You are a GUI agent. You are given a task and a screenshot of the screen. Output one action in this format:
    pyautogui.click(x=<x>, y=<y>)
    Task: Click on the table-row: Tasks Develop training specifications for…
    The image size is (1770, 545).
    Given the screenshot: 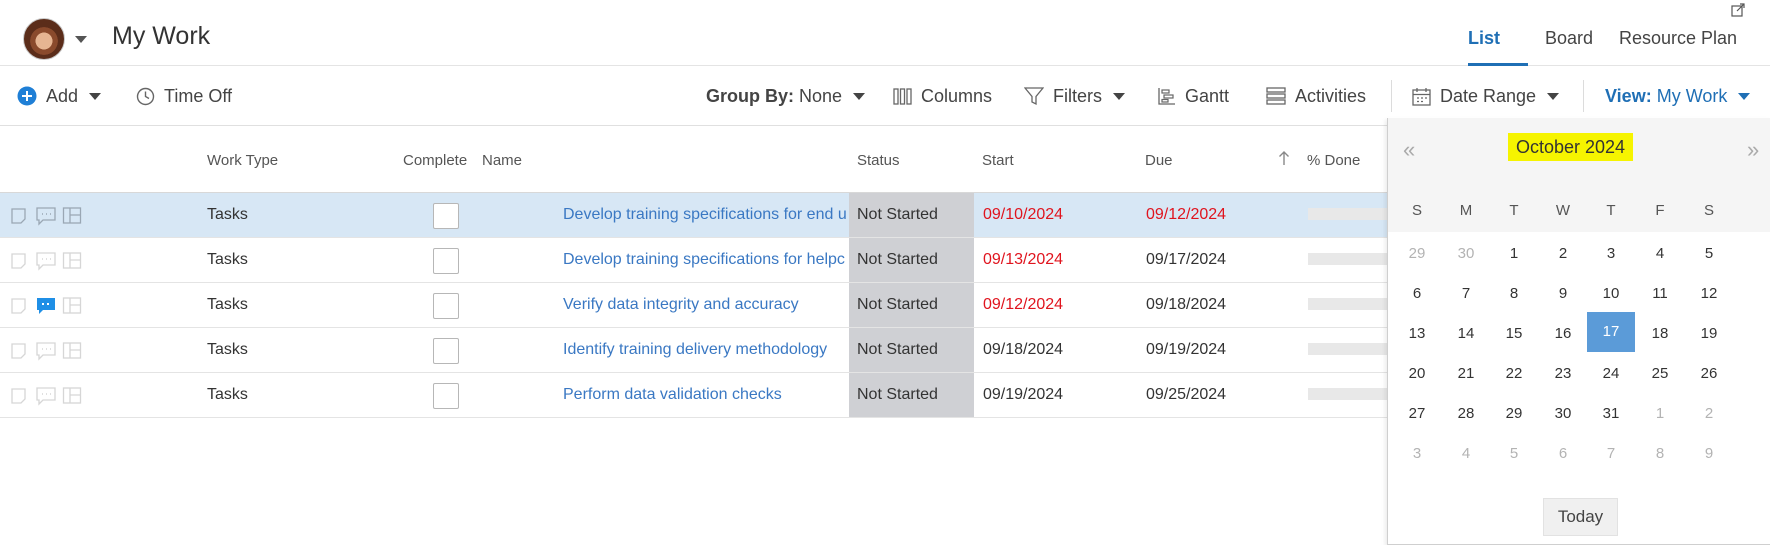 What is the action you would take?
    pyautogui.click(x=695, y=215)
    